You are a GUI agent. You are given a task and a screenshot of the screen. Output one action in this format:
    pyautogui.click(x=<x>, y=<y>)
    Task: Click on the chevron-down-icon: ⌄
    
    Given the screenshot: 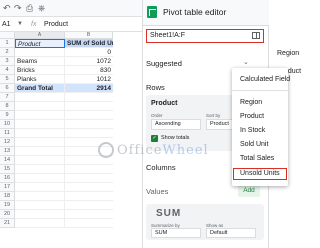 What is the action you would take?
    pyautogui.click(x=246, y=62)
    